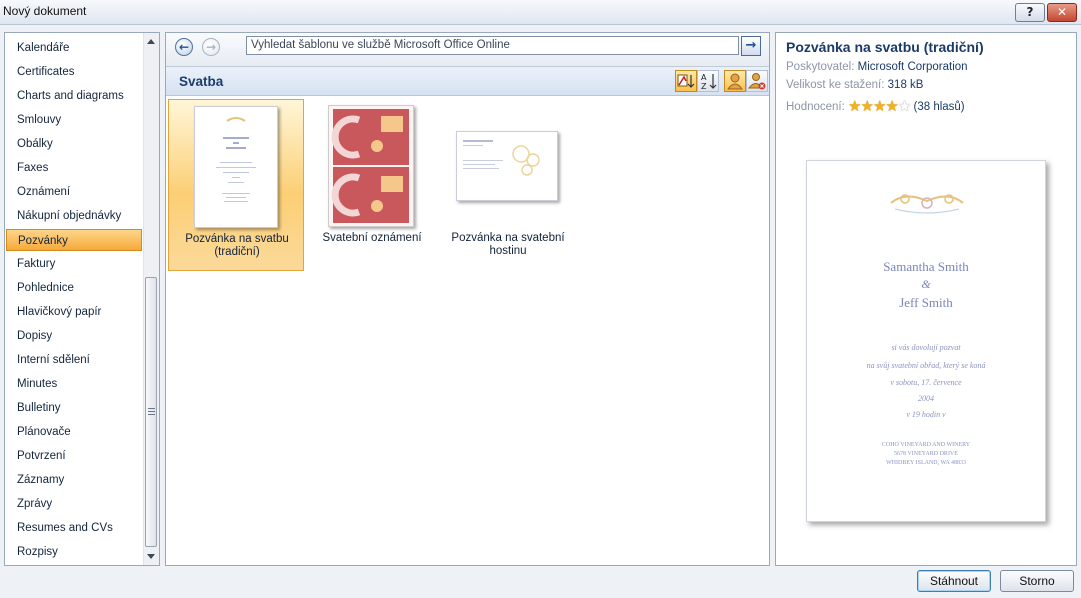  What do you see at coordinates (74, 288) in the screenshot?
I see `category-item: Pohlednice` at bounding box center [74, 288].